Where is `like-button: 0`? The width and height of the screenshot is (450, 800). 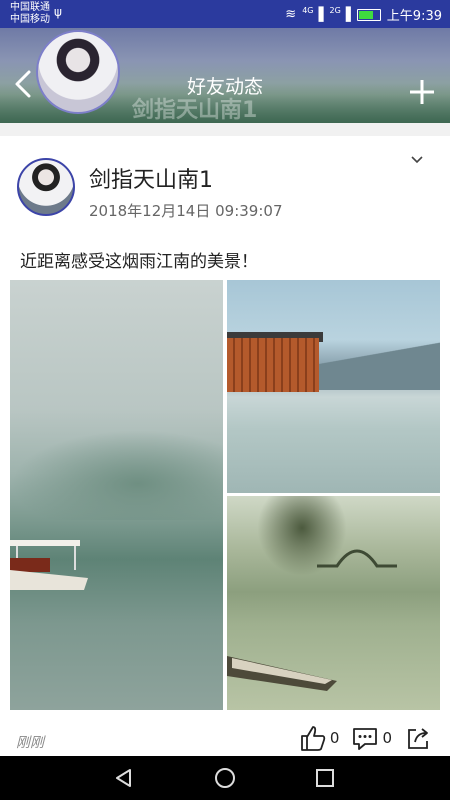 like-button: 0 is located at coordinates (319, 738).